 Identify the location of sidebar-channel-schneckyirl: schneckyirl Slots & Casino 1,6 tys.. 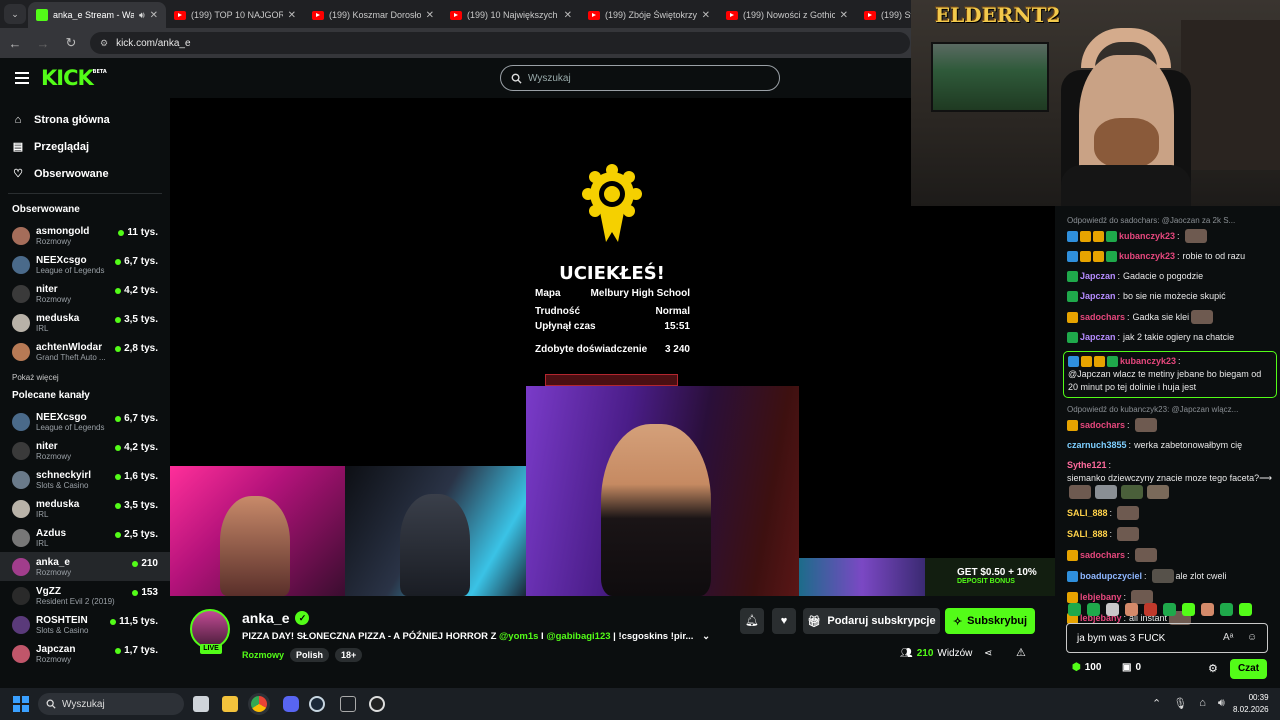
(85, 479).